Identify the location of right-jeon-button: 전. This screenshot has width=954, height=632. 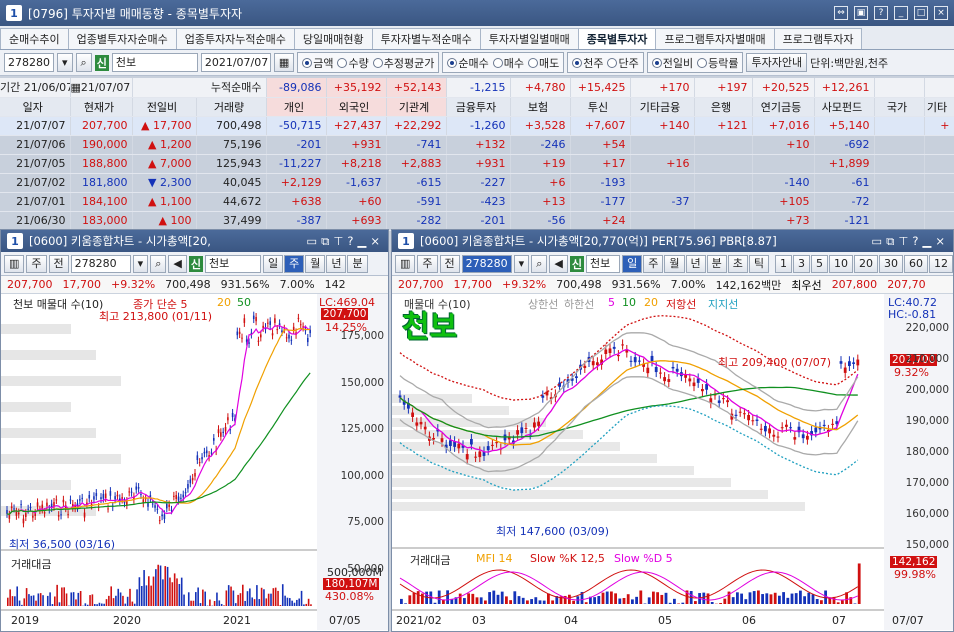
(449, 263).